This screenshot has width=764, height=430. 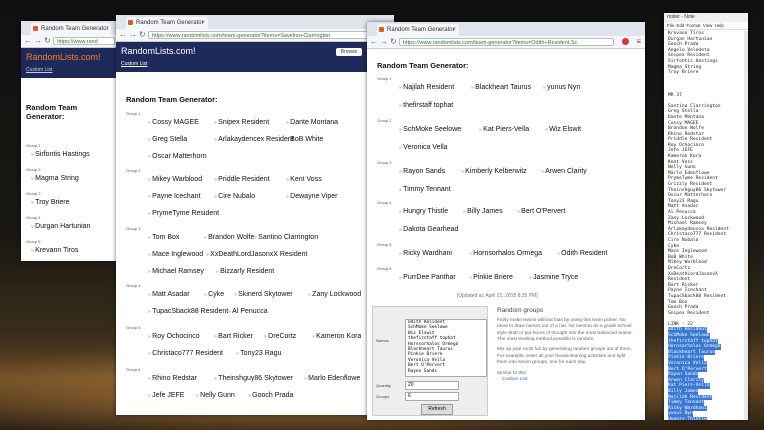 What do you see at coordinates (177, 156) in the screenshot?
I see `team-member: Oscar Matterhorn` at bounding box center [177, 156].